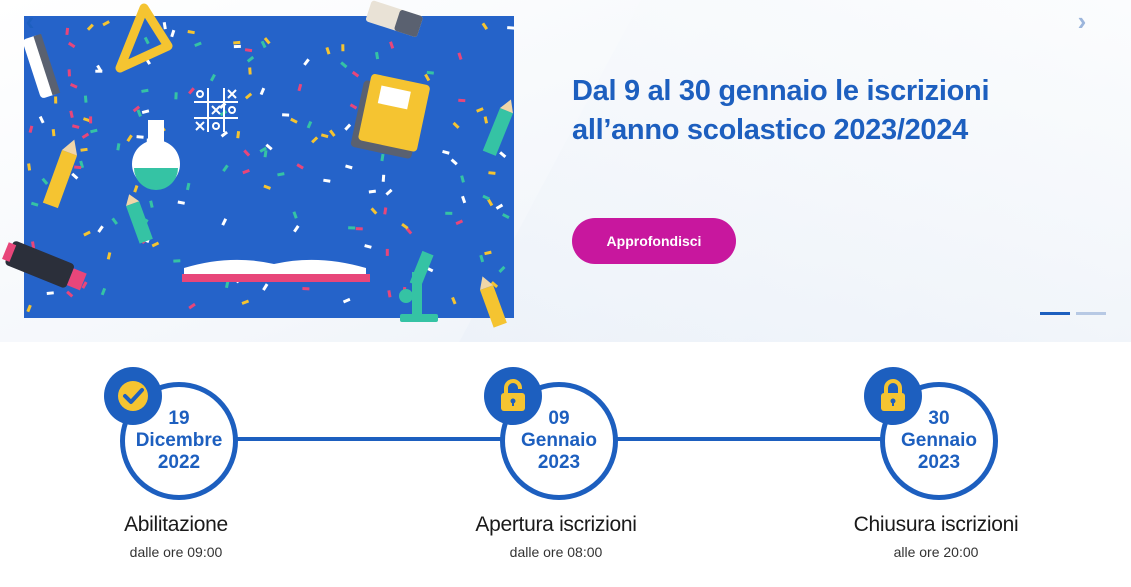  What do you see at coordinates (176, 524) in the screenshot?
I see `step-title: Abilitazione` at bounding box center [176, 524].